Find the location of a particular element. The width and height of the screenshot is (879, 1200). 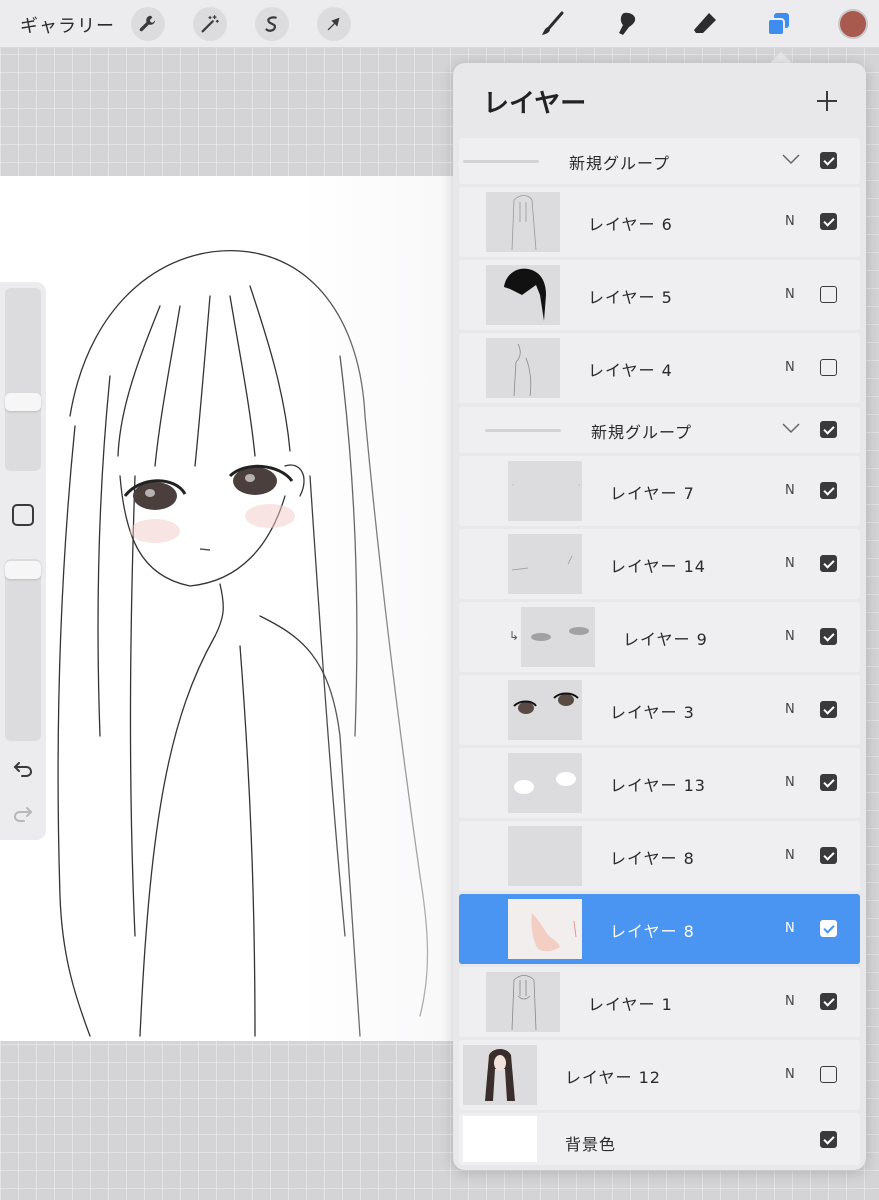

layer-row: レイヤー 6 N is located at coordinates (659, 222).